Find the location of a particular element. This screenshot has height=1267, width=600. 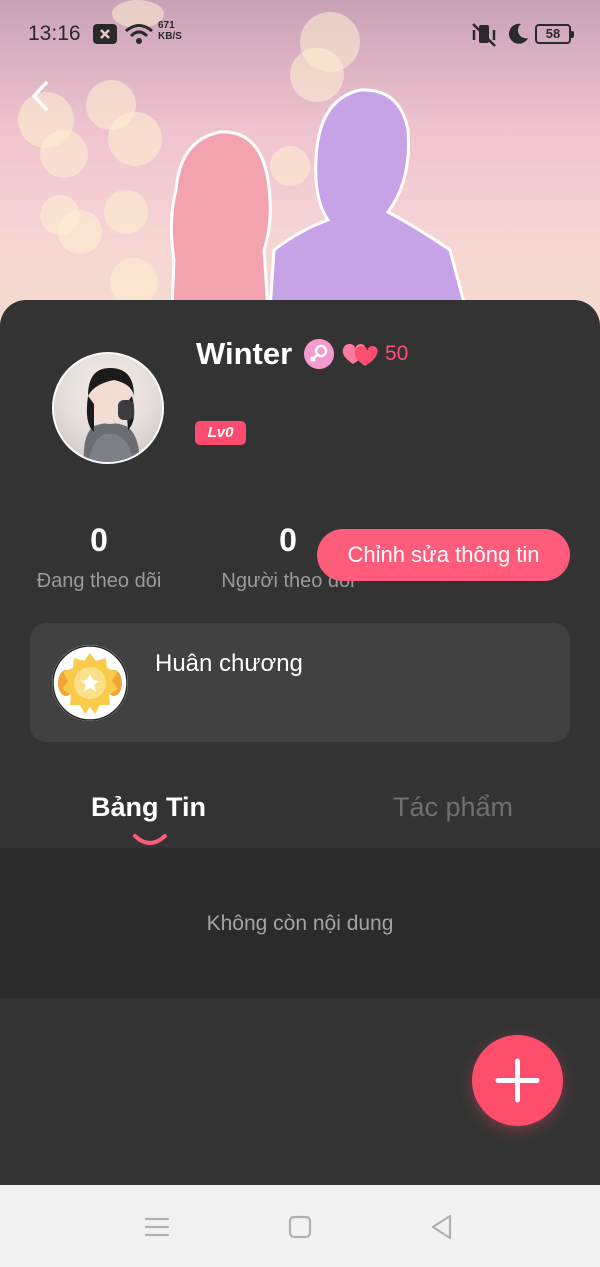

back-arrow-icon is located at coordinates (42, 96).